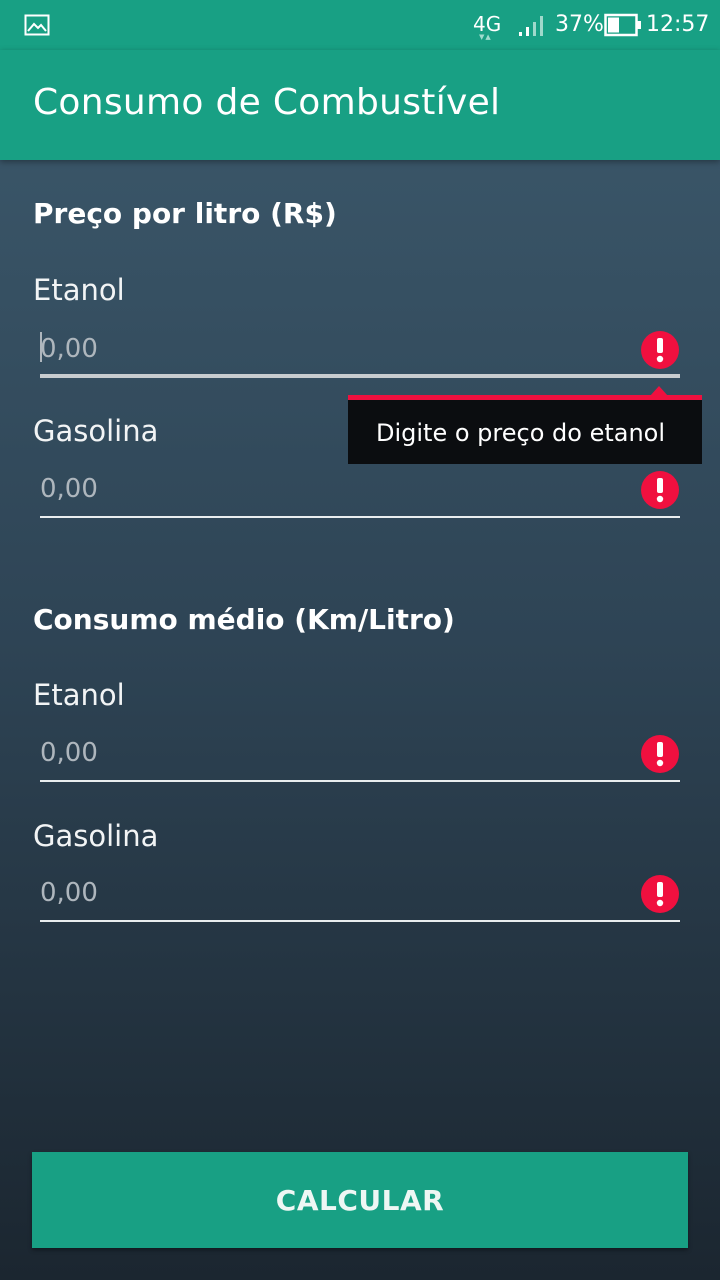 This screenshot has height=1280, width=720. I want to click on battery-icon, so click(623, 27).